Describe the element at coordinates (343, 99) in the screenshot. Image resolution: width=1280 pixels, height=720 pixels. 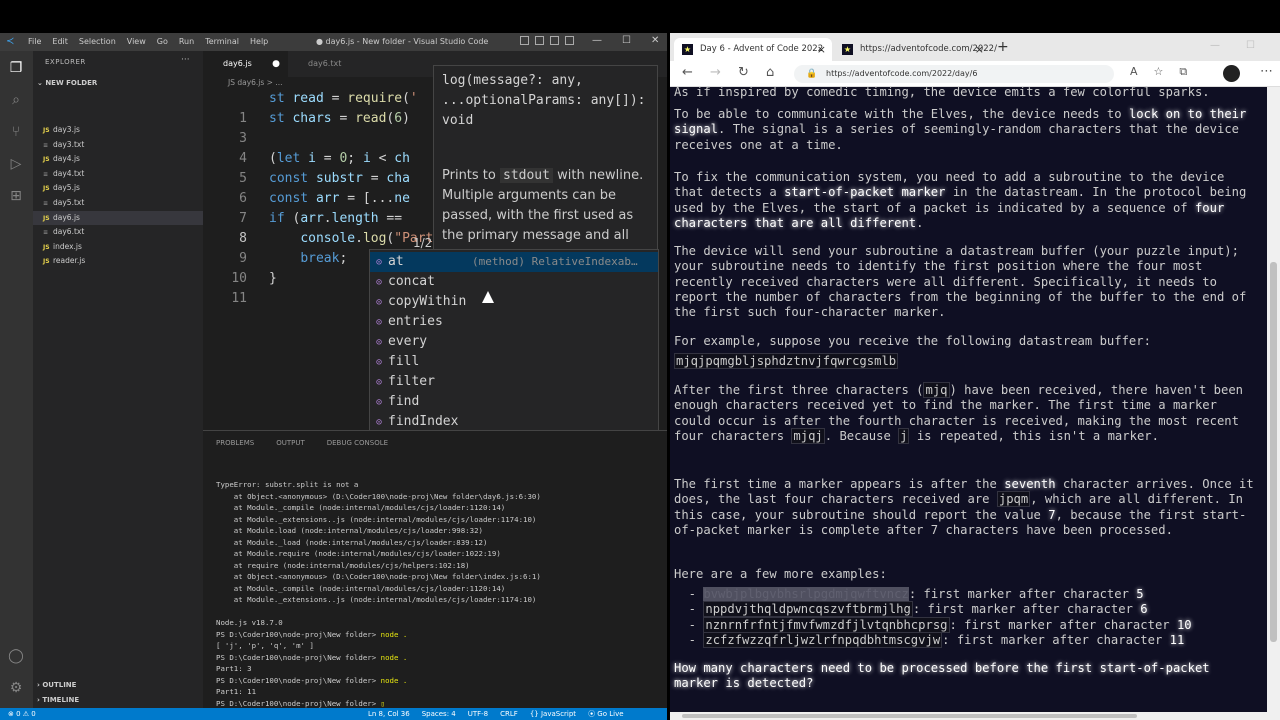
I see `code-line: st read = require('` at that location.